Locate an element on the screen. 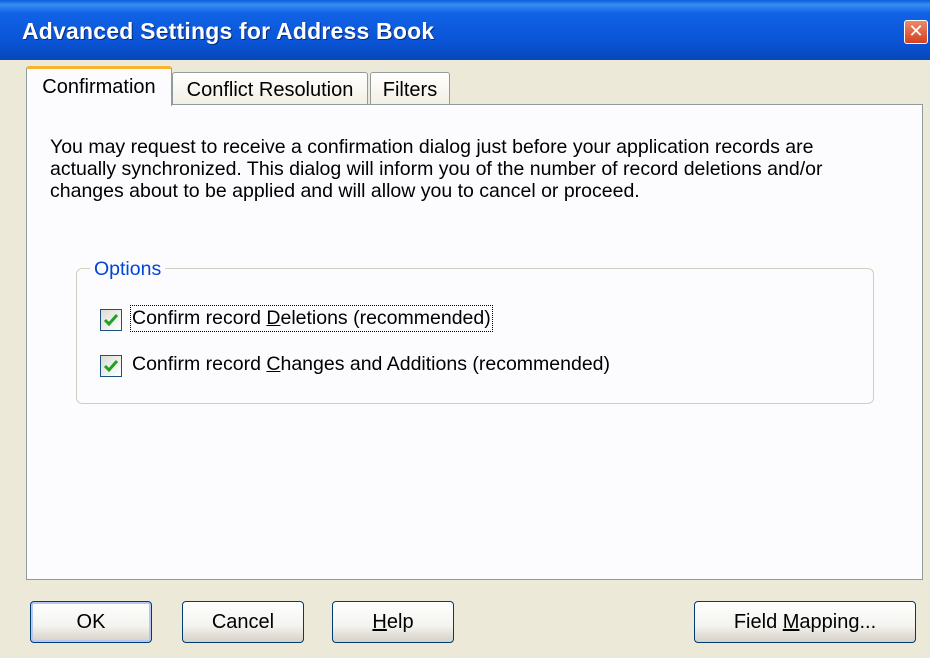 The width and height of the screenshot is (930, 658). window-title: Advanced Settings for Address Book is located at coordinates (228, 31).